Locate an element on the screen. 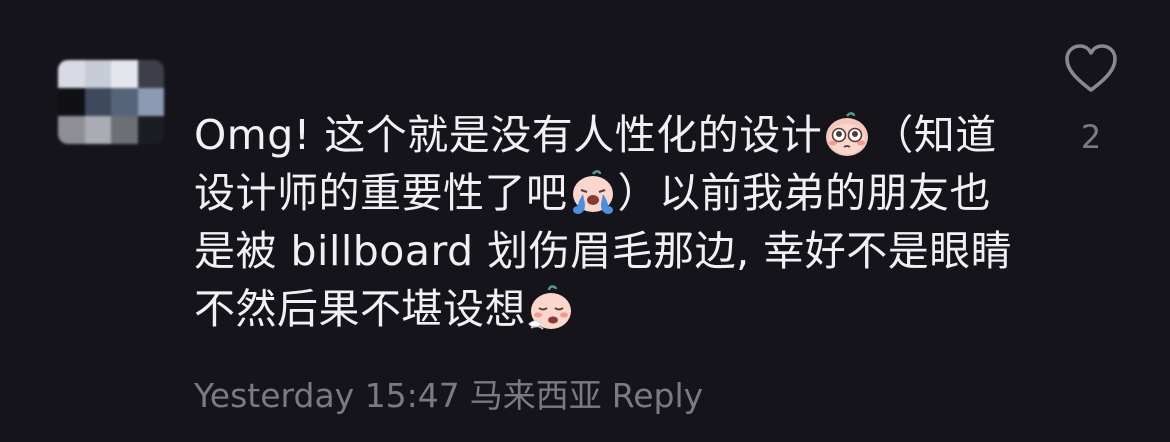  pleading-face-emoji-icon is located at coordinates (847, 134).